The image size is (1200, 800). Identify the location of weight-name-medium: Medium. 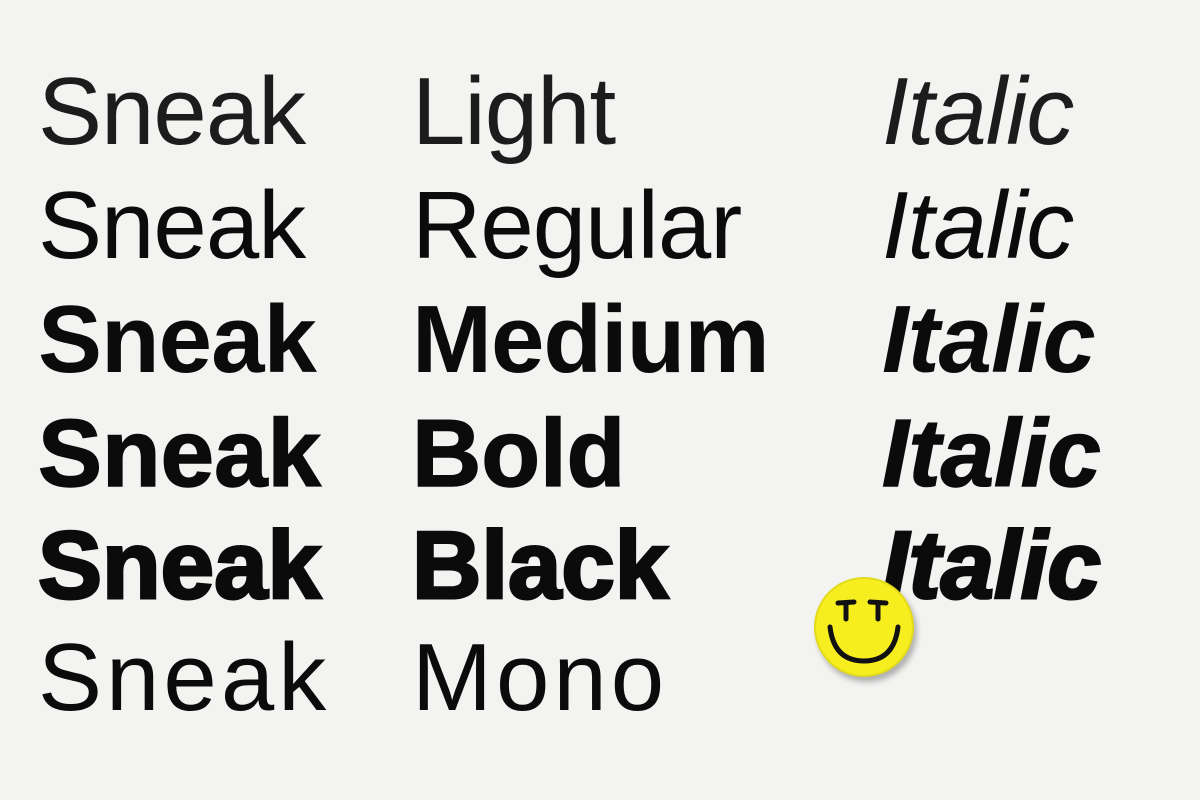
(591, 339).